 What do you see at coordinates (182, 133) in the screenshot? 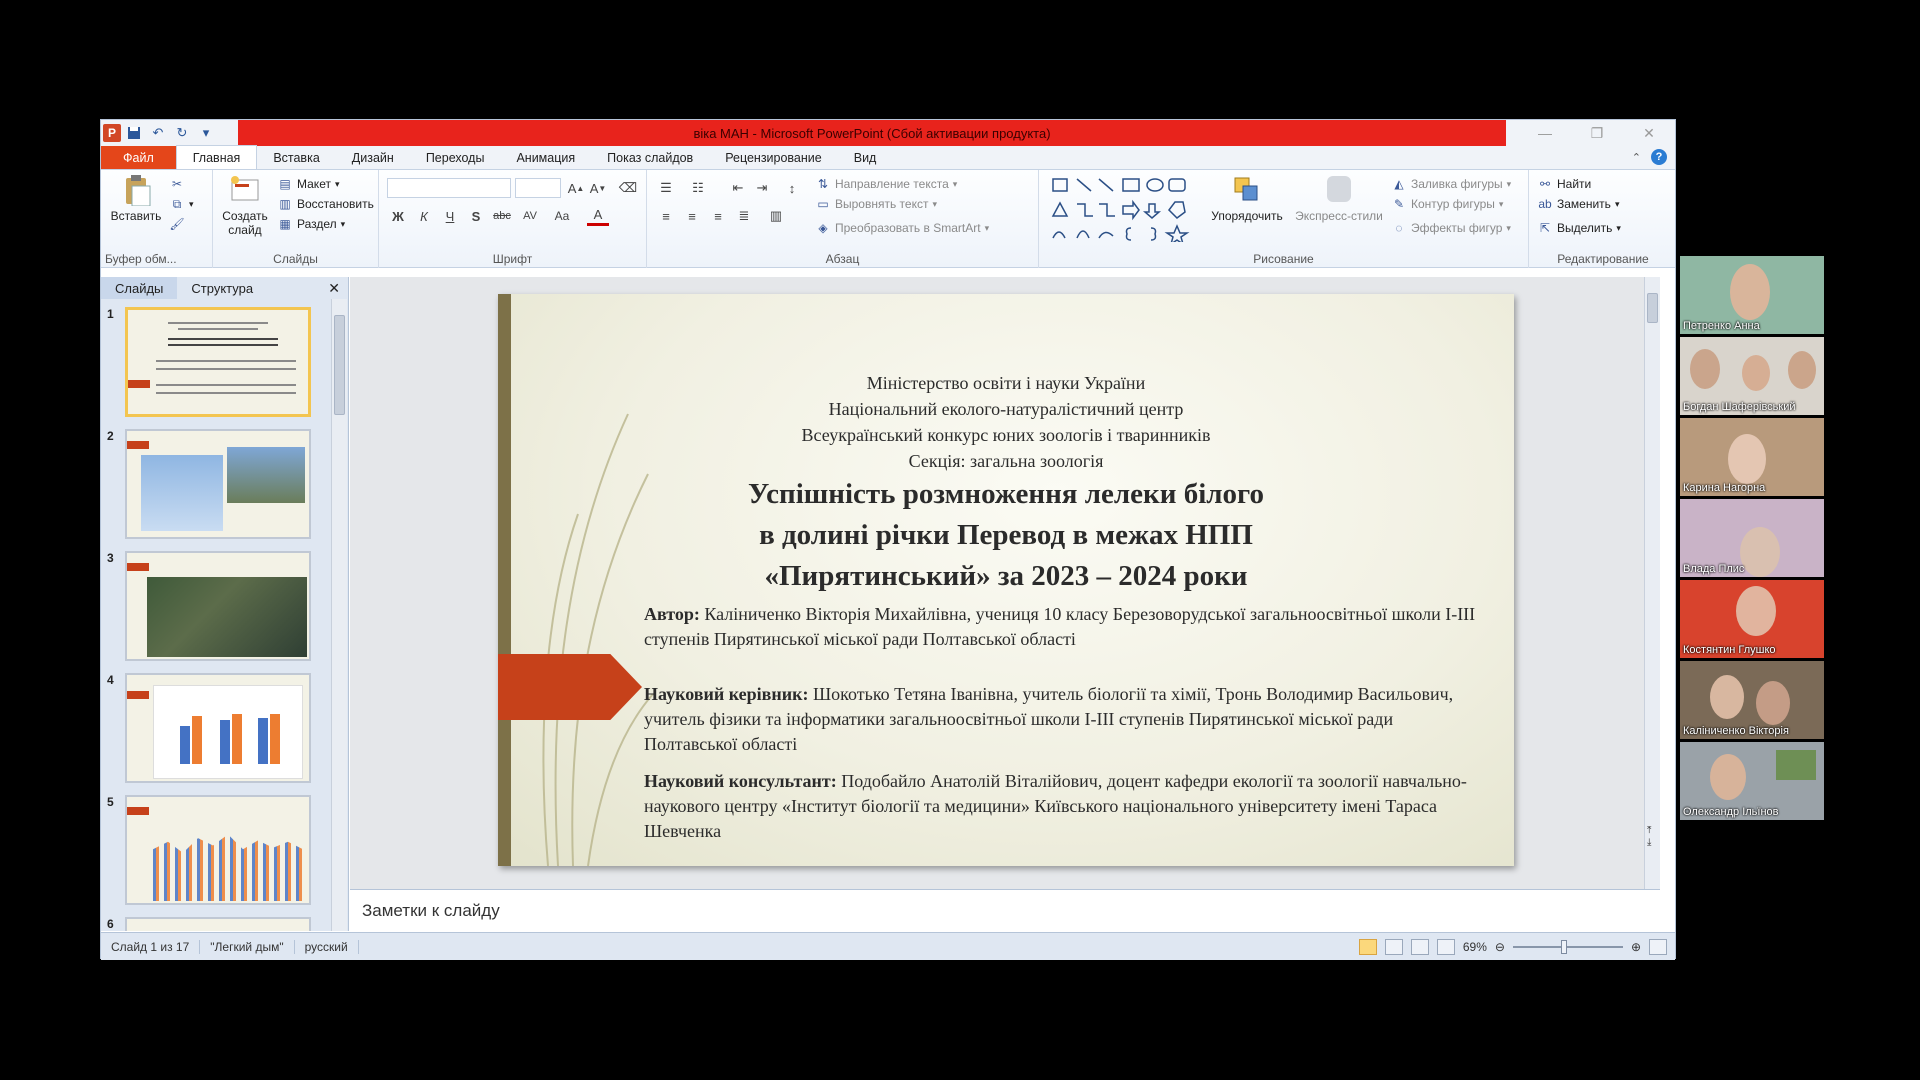
I see `redo-icon: ↻` at bounding box center [182, 133].